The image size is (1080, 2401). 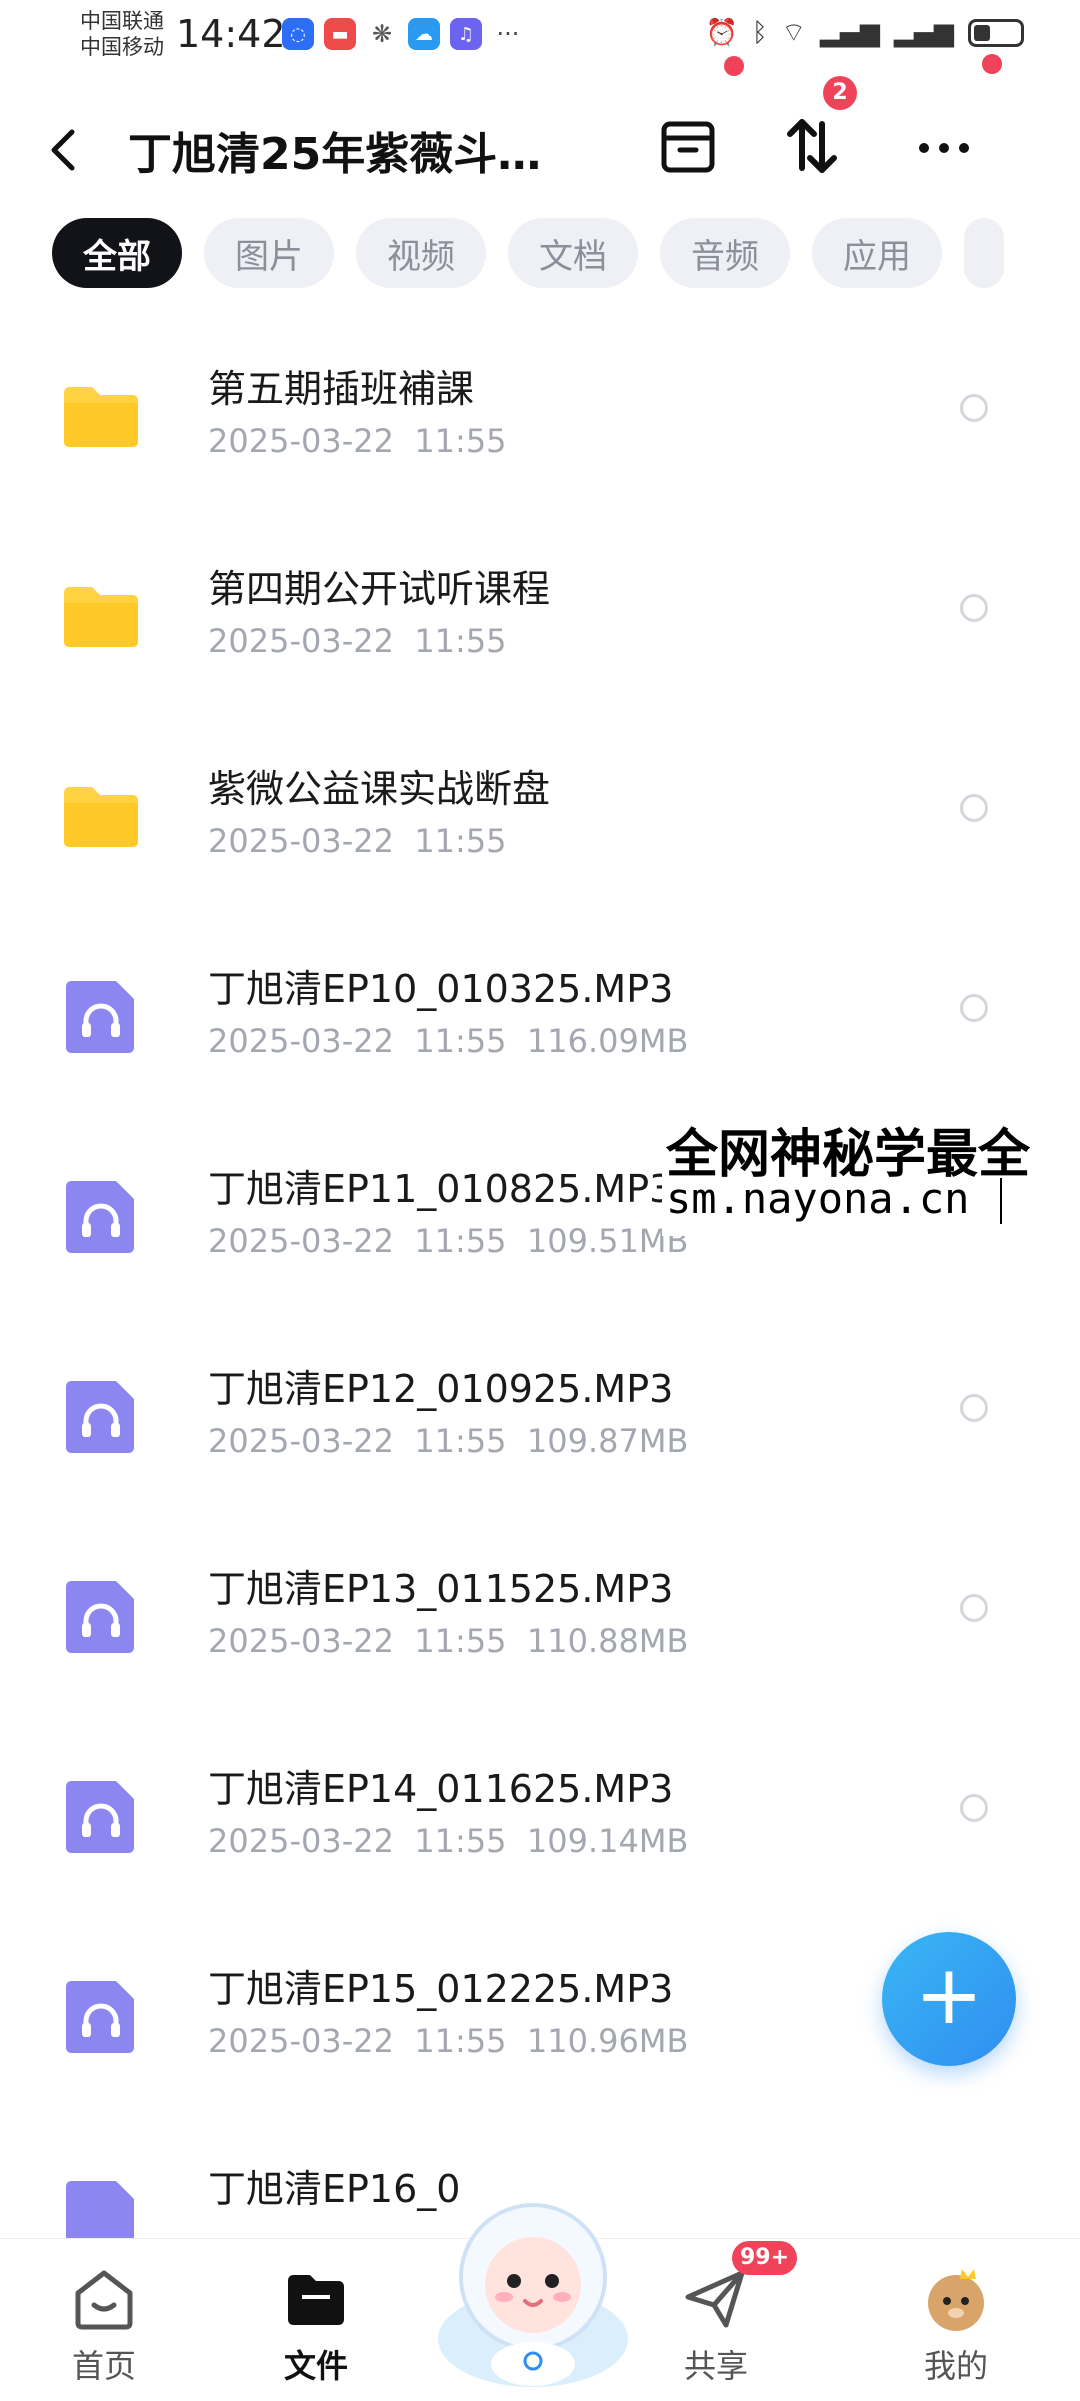 I want to click on mascot-astronaut-icon, so click(x=533, y=2295).